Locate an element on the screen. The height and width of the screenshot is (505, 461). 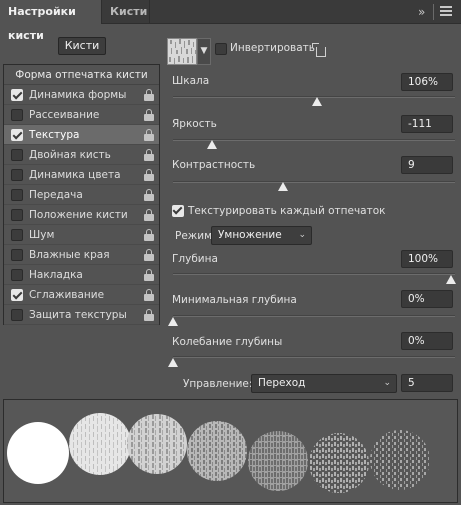
brush-option-item: Двойная кисть is located at coordinates (81, 155).